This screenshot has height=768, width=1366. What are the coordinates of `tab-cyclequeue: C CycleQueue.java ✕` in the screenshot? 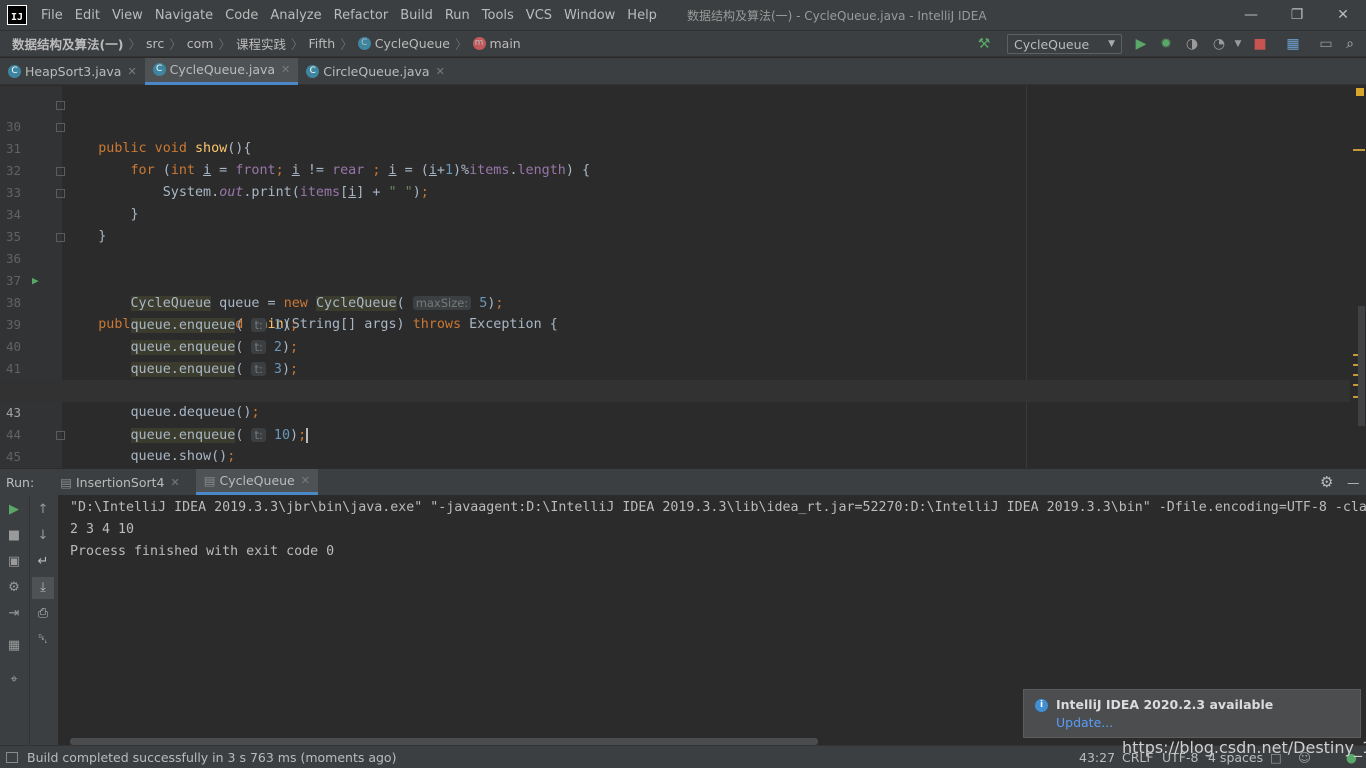 It's located at (221, 71).